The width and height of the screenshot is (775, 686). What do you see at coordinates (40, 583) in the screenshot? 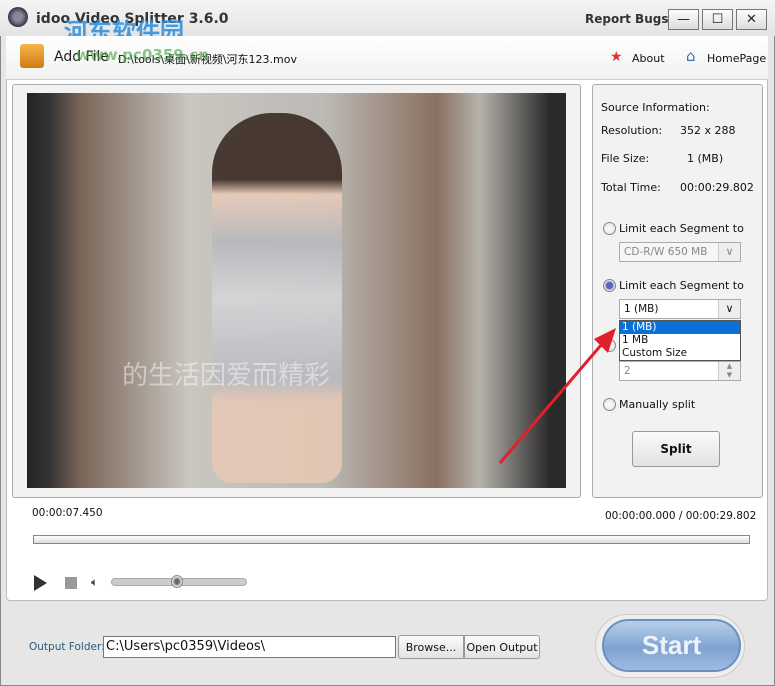
I see `play-icon` at bounding box center [40, 583].